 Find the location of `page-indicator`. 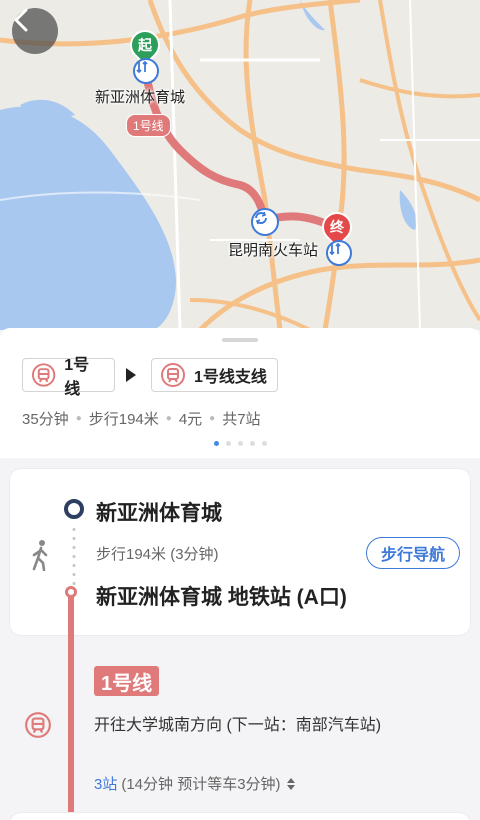

page-indicator is located at coordinates (240, 443).